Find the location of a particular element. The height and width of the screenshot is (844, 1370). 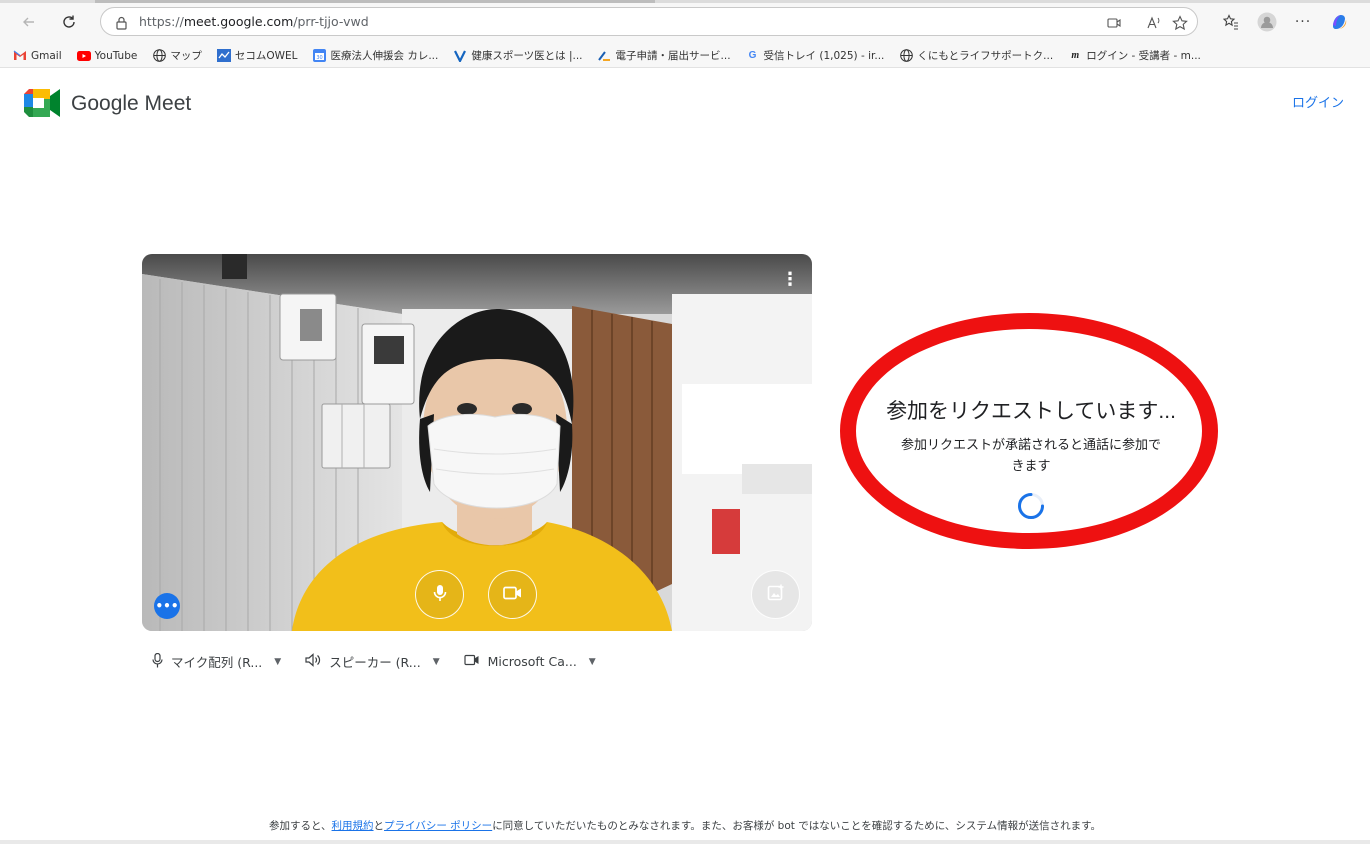

m-icon: m is located at coordinates (1075, 55).